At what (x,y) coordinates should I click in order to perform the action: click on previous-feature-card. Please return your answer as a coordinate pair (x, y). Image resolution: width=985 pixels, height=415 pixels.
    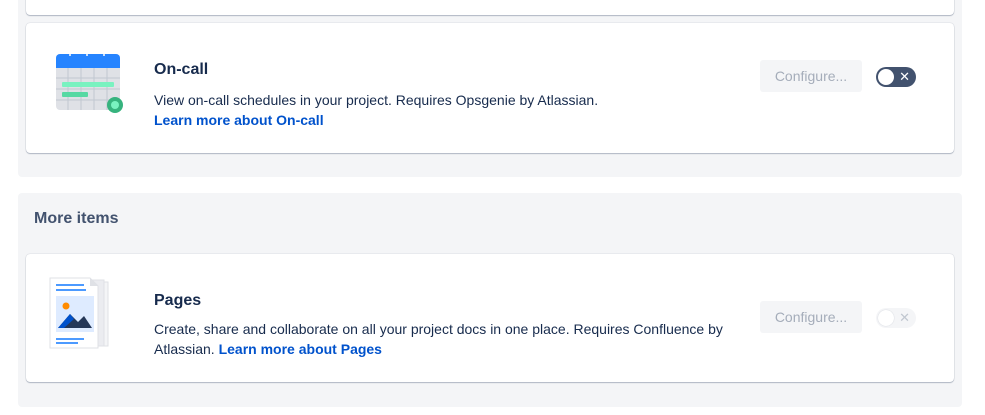
    Looking at the image, I should click on (490, 7).